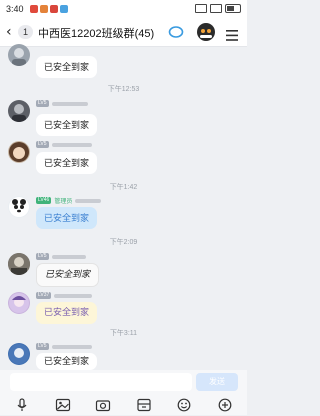 The width and height of the screenshot is (320, 416). Describe the element at coordinates (123, 9) in the screenshot. I see `status-bar: 3:40` at that location.